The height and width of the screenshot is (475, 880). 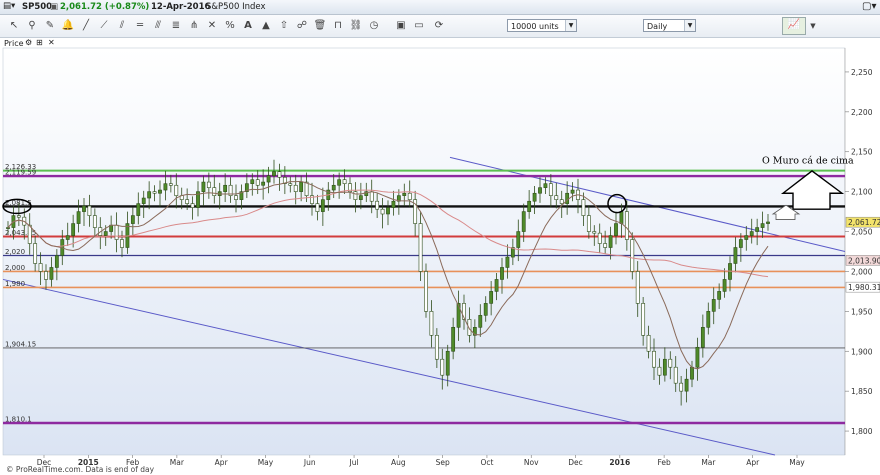 I want to click on y-tick-label: 2,050, so click(x=862, y=232).